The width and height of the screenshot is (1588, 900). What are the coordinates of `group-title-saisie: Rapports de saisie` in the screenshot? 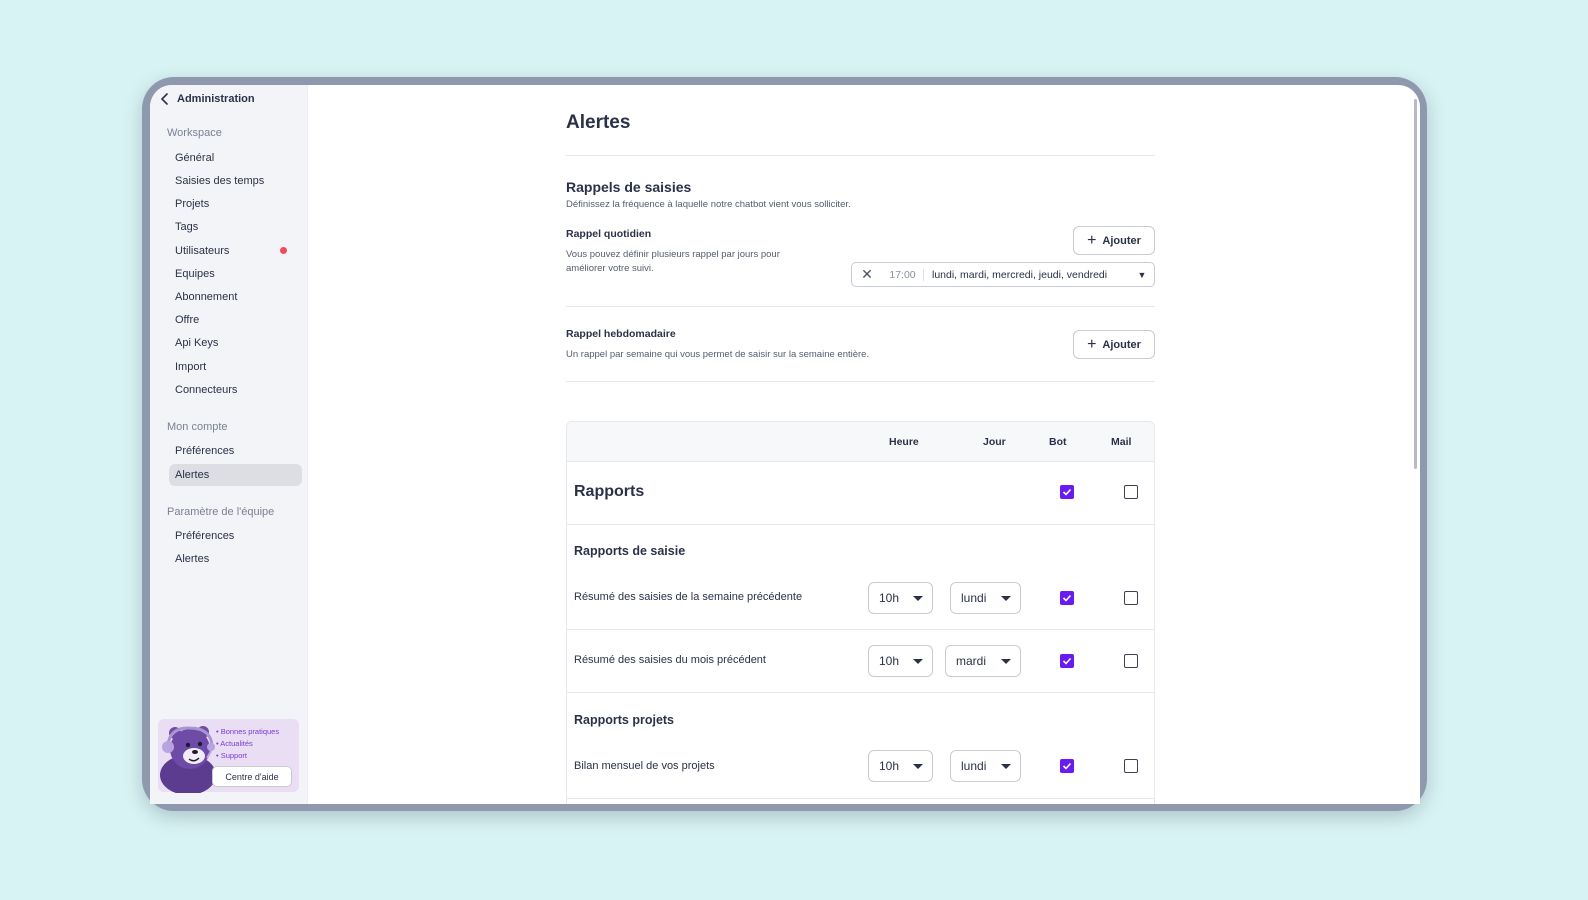 It's located at (630, 551).